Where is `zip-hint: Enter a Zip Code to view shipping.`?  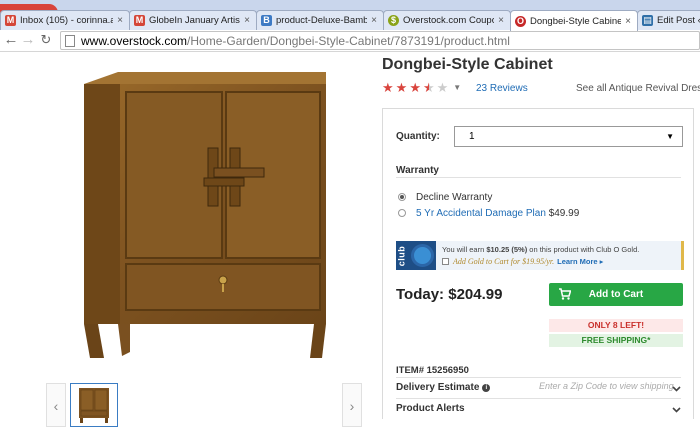
zip-hint: Enter a Zip Code to view shipping. is located at coordinates (608, 386).